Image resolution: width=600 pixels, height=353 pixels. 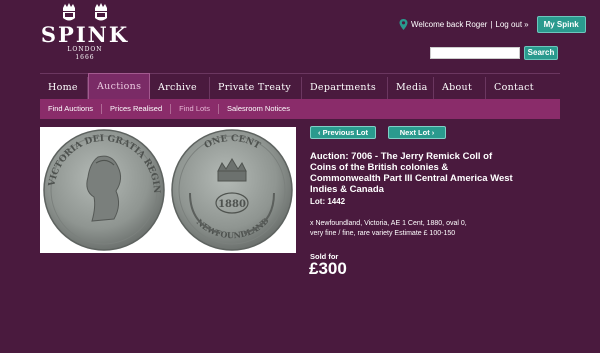 I want to click on brand-year: 1666, so click(x=85, y=57).